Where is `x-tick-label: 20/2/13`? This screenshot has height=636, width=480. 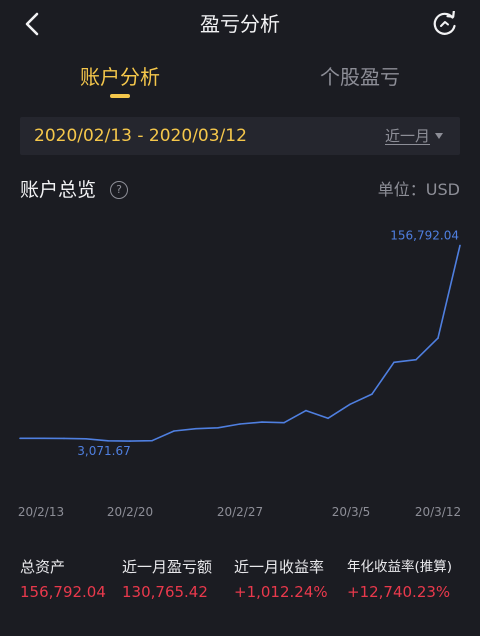
x-tick-label: 20/2/13 is located at coordinates (41, 512).